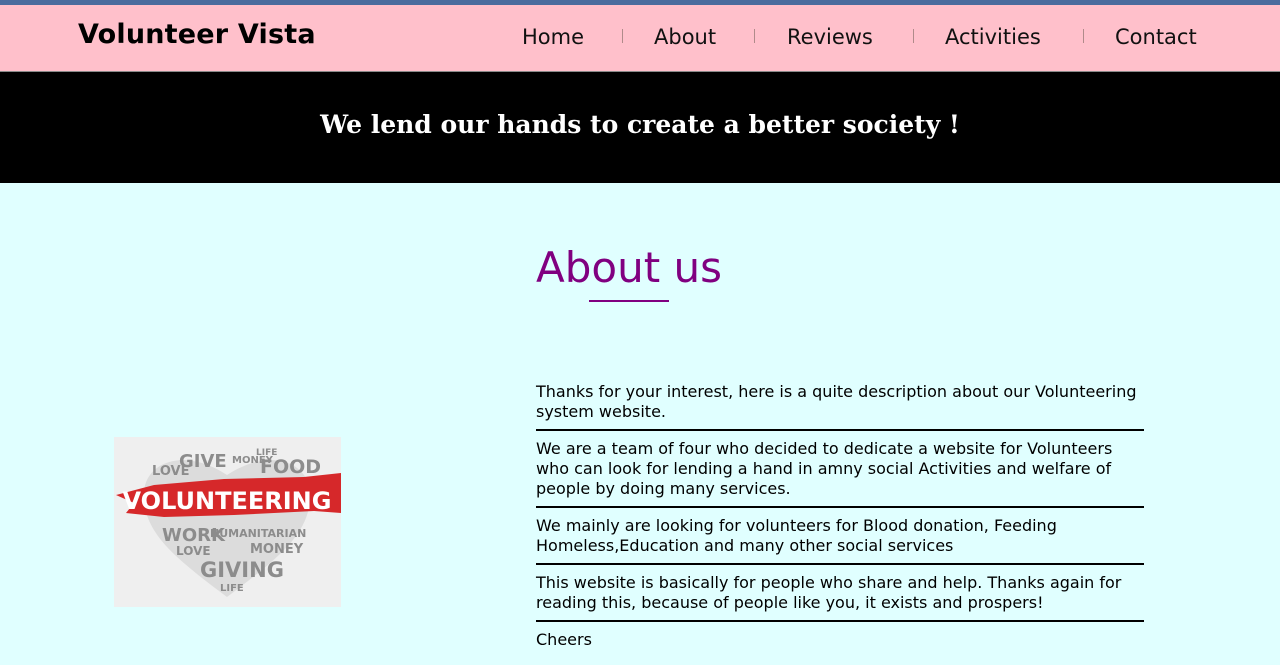 This screenshot has width=1280, height=665. I want to click on word-life-top: LIFE, so click(266, 453).